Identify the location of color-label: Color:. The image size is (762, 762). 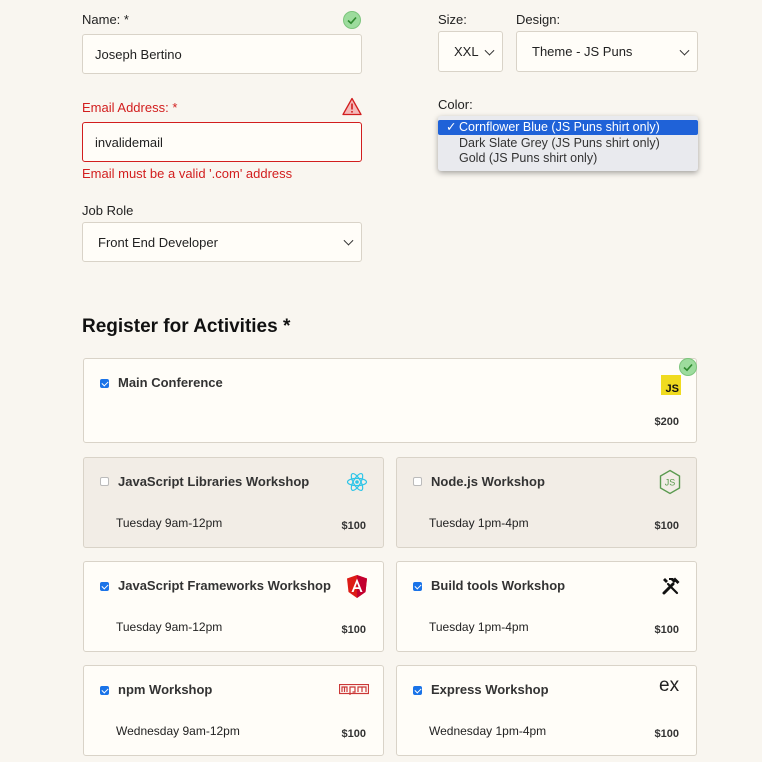
(455, 104).